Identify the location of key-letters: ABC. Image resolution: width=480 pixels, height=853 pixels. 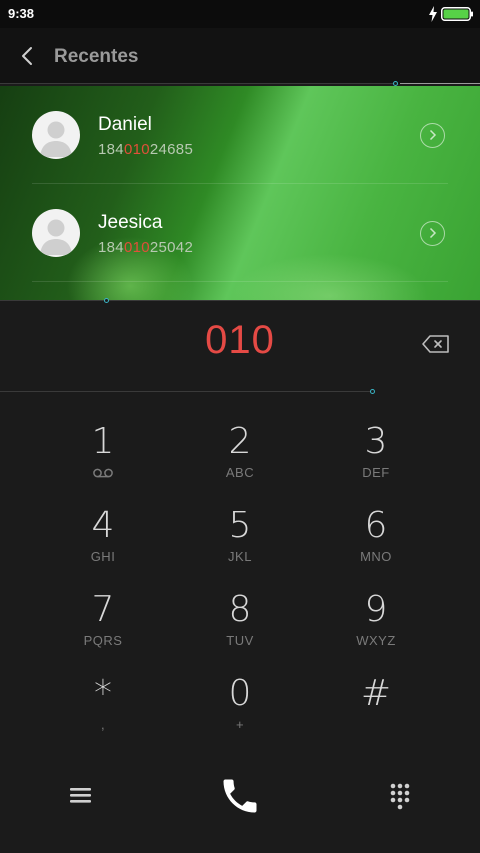
(240, 472).